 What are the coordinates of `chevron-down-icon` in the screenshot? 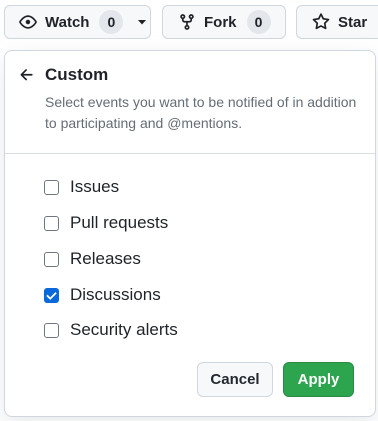 It's located at (142, 22).